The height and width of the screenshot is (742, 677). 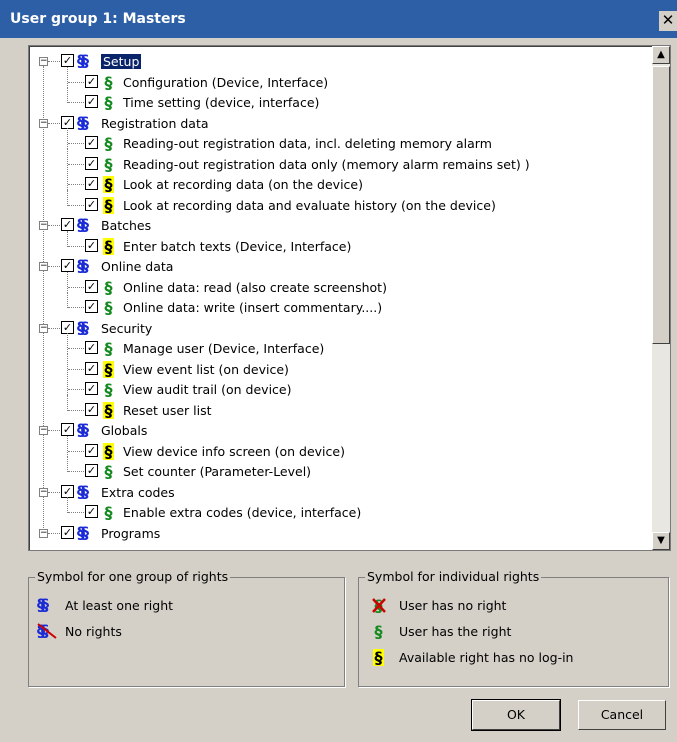 What do you see at coordinates (339, 62) in the screenshot?
I see `tree-group-row: − ✓ §§ Setup` at bounding box center [339, 62].